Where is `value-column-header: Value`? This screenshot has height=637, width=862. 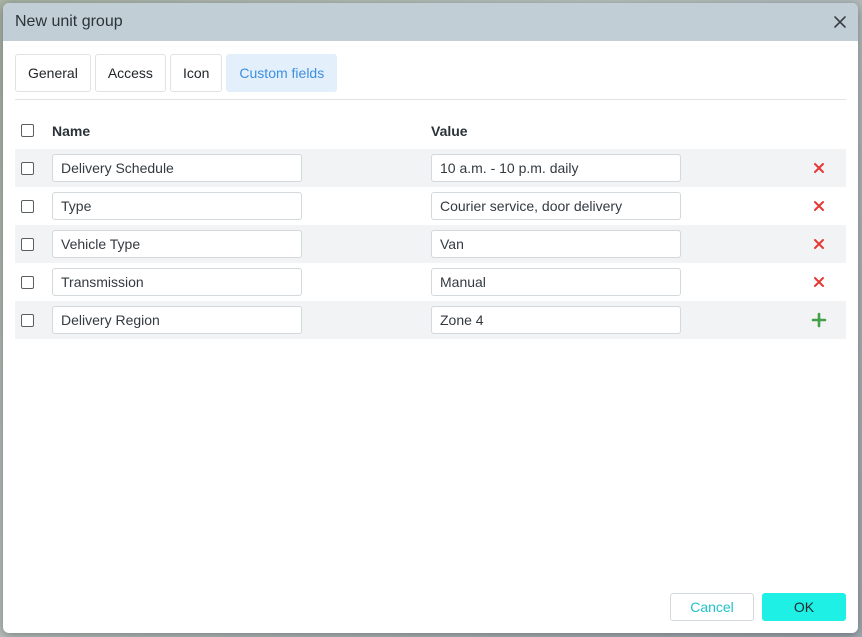
value-column-header: Value is located at coordinates (449, 131).